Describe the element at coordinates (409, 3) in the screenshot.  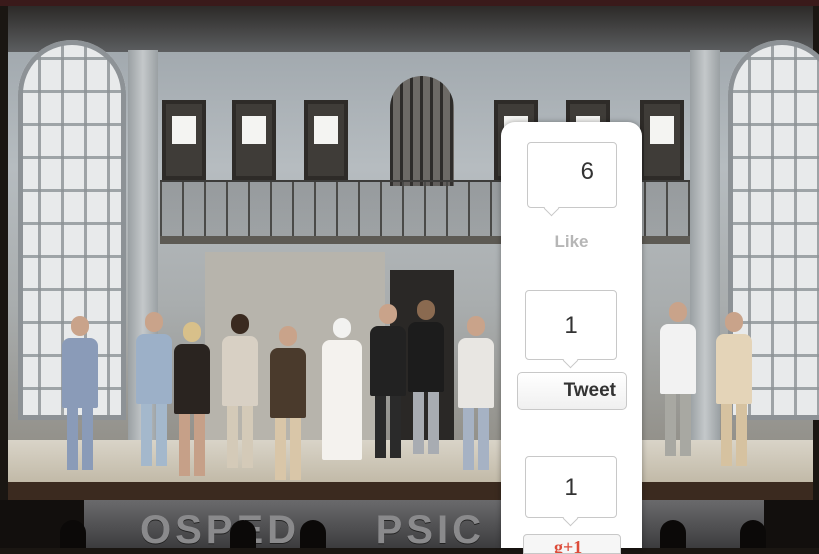
I see `top-strip` at that location.